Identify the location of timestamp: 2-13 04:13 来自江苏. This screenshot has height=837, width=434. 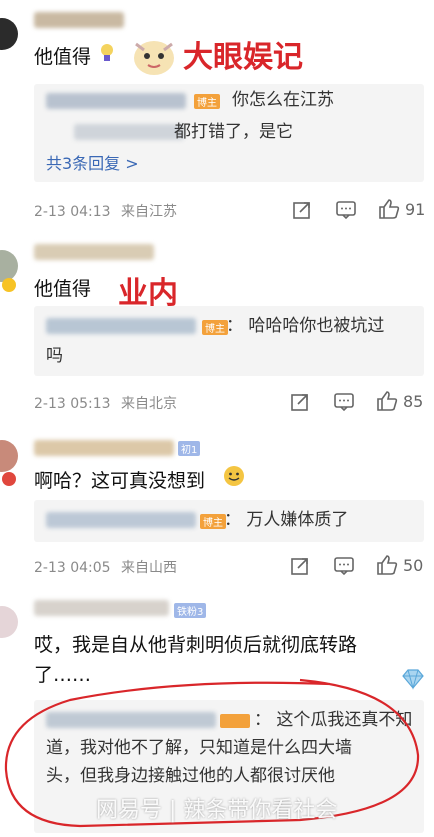
(105, 211).